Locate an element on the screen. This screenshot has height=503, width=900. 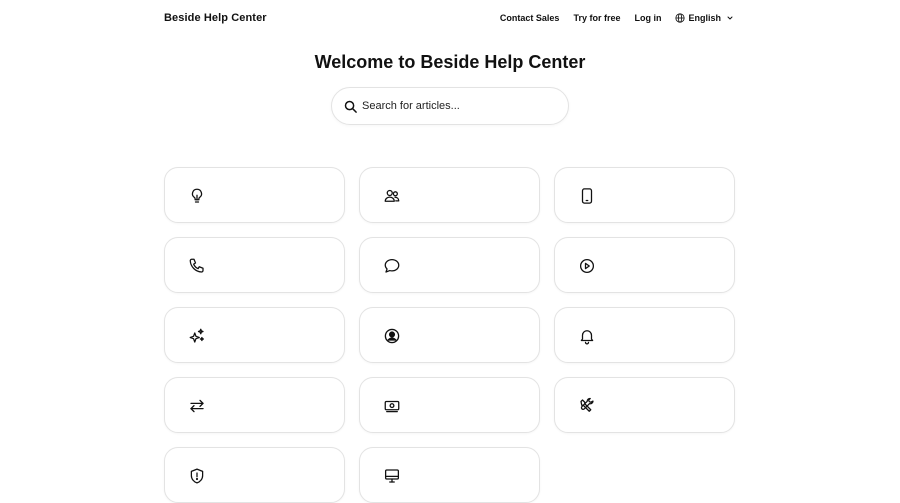
globe-icon is located at coordinates (680, 18).